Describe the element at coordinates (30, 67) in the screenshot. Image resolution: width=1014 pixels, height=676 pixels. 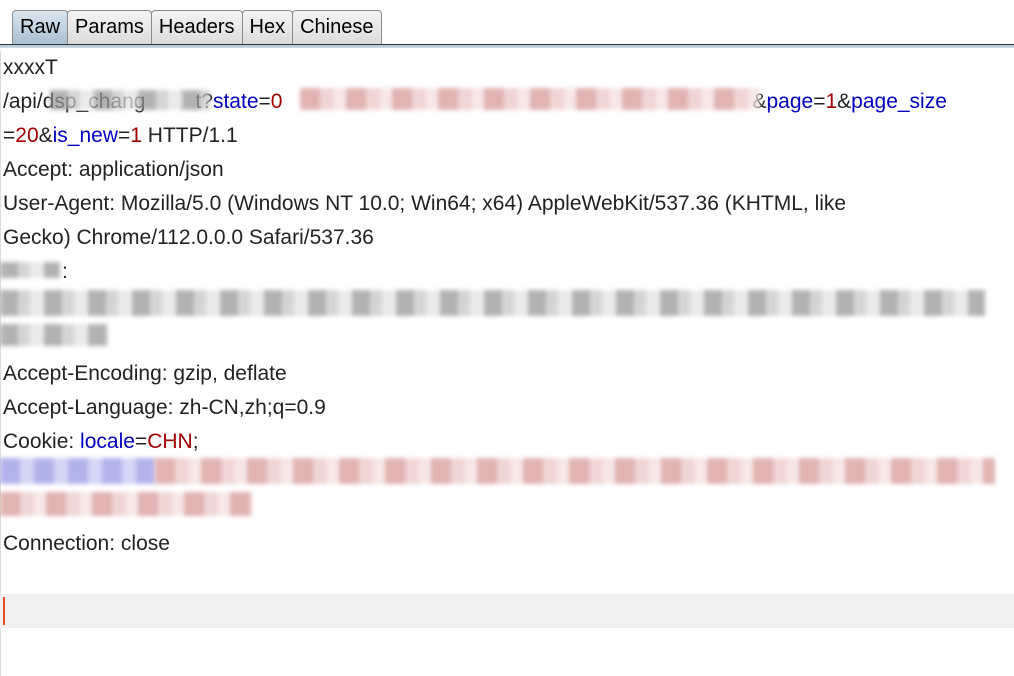
I see `request-method-line: xxxxT` at that location.